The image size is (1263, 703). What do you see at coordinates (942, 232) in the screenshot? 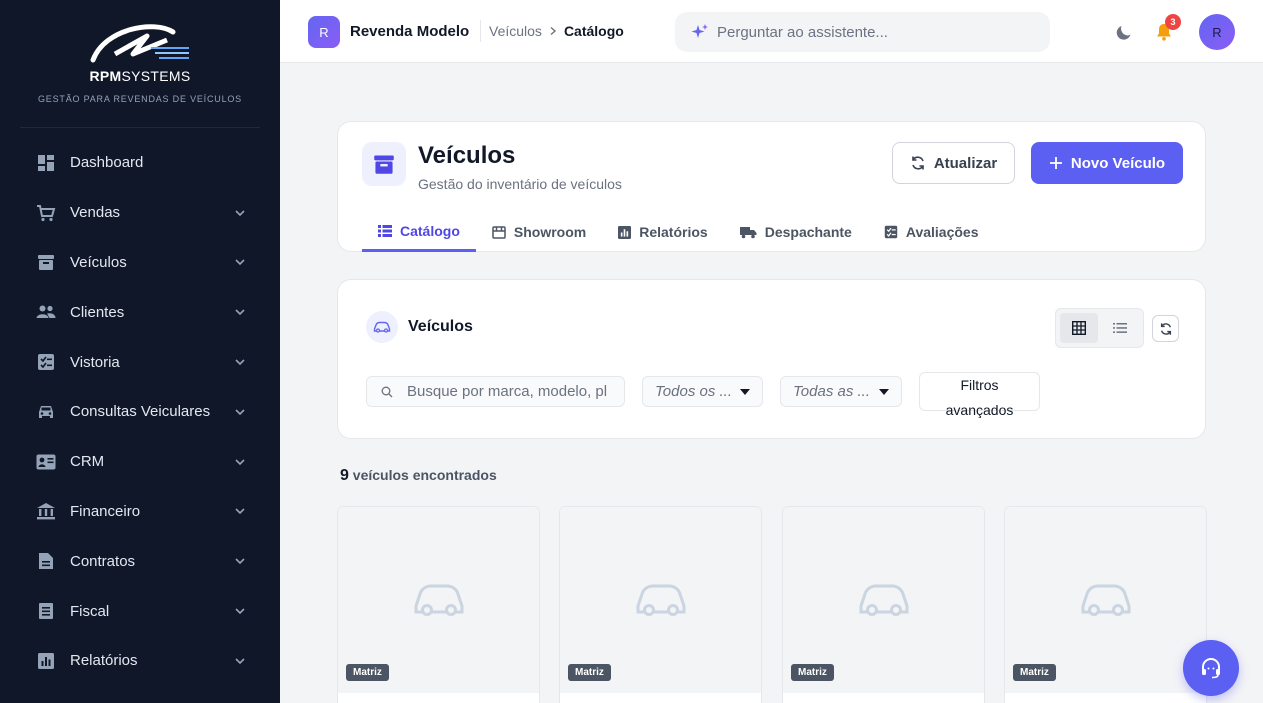
I see `tab-label: Avaliações` at bounding box center [942, 232].